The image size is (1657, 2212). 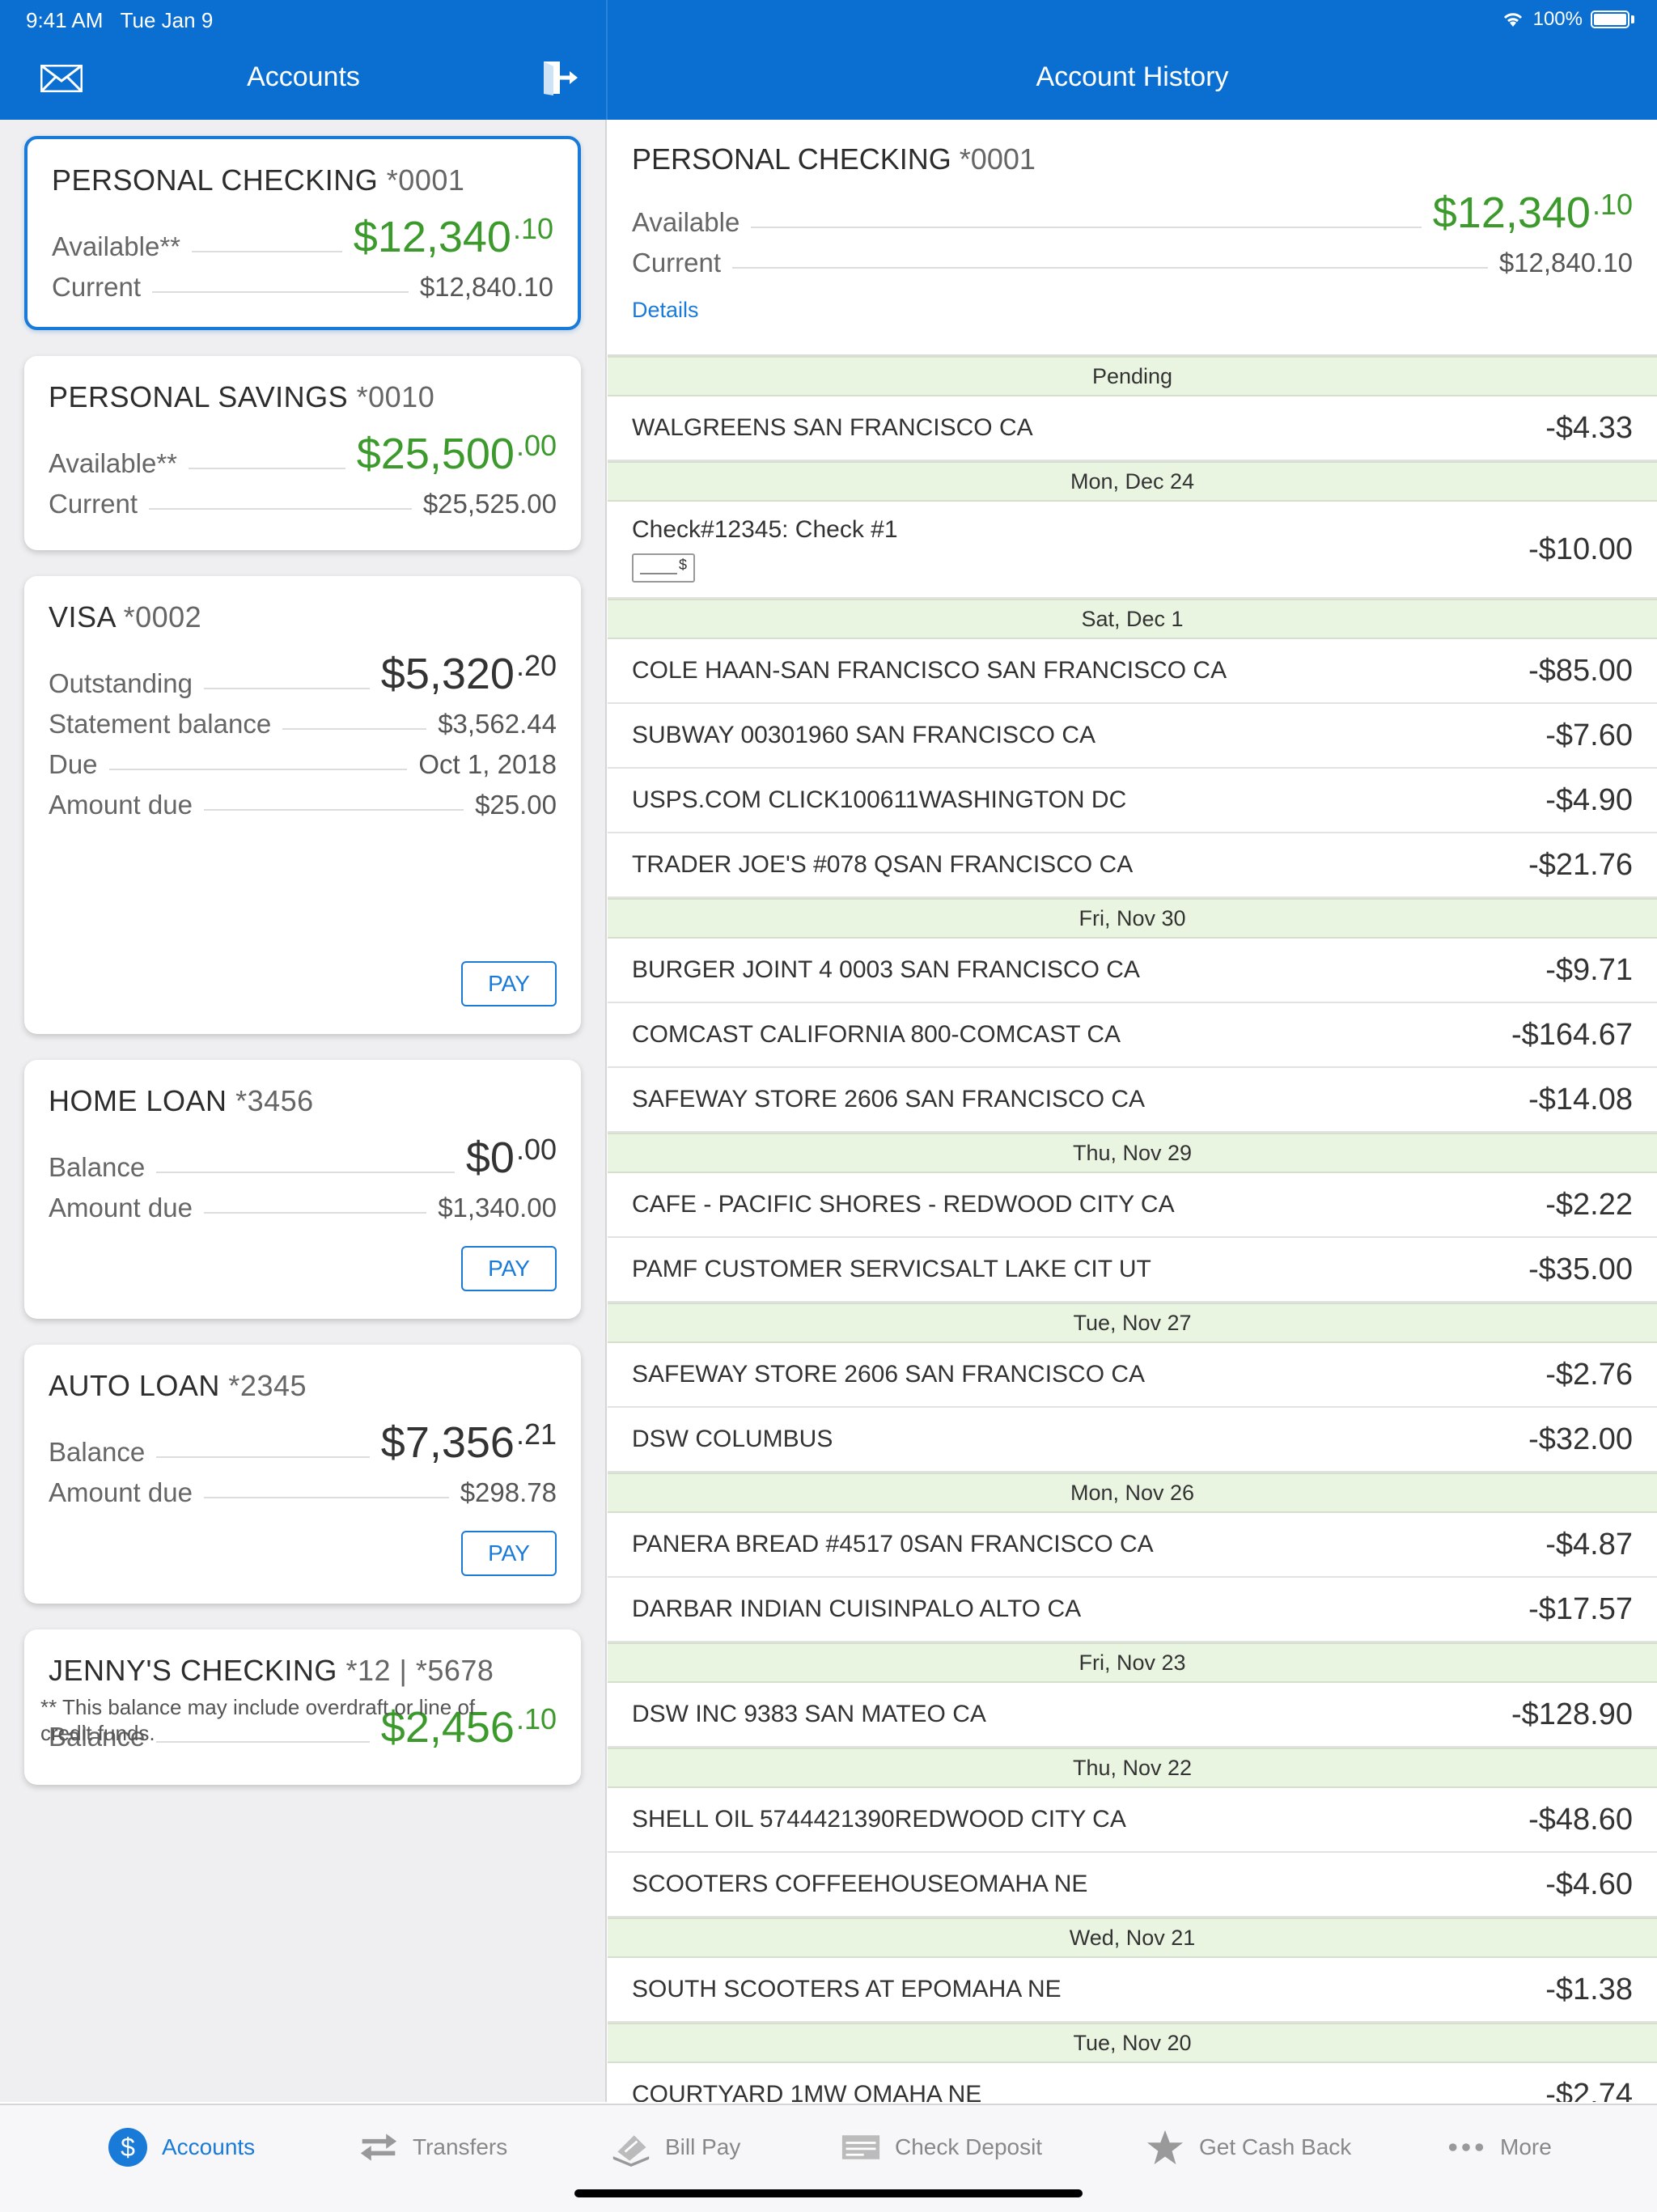 I want to click on transaction-row: DSW INC 9383 SAN MATEO CA -$128.90, so click(x=1132, y=1715).